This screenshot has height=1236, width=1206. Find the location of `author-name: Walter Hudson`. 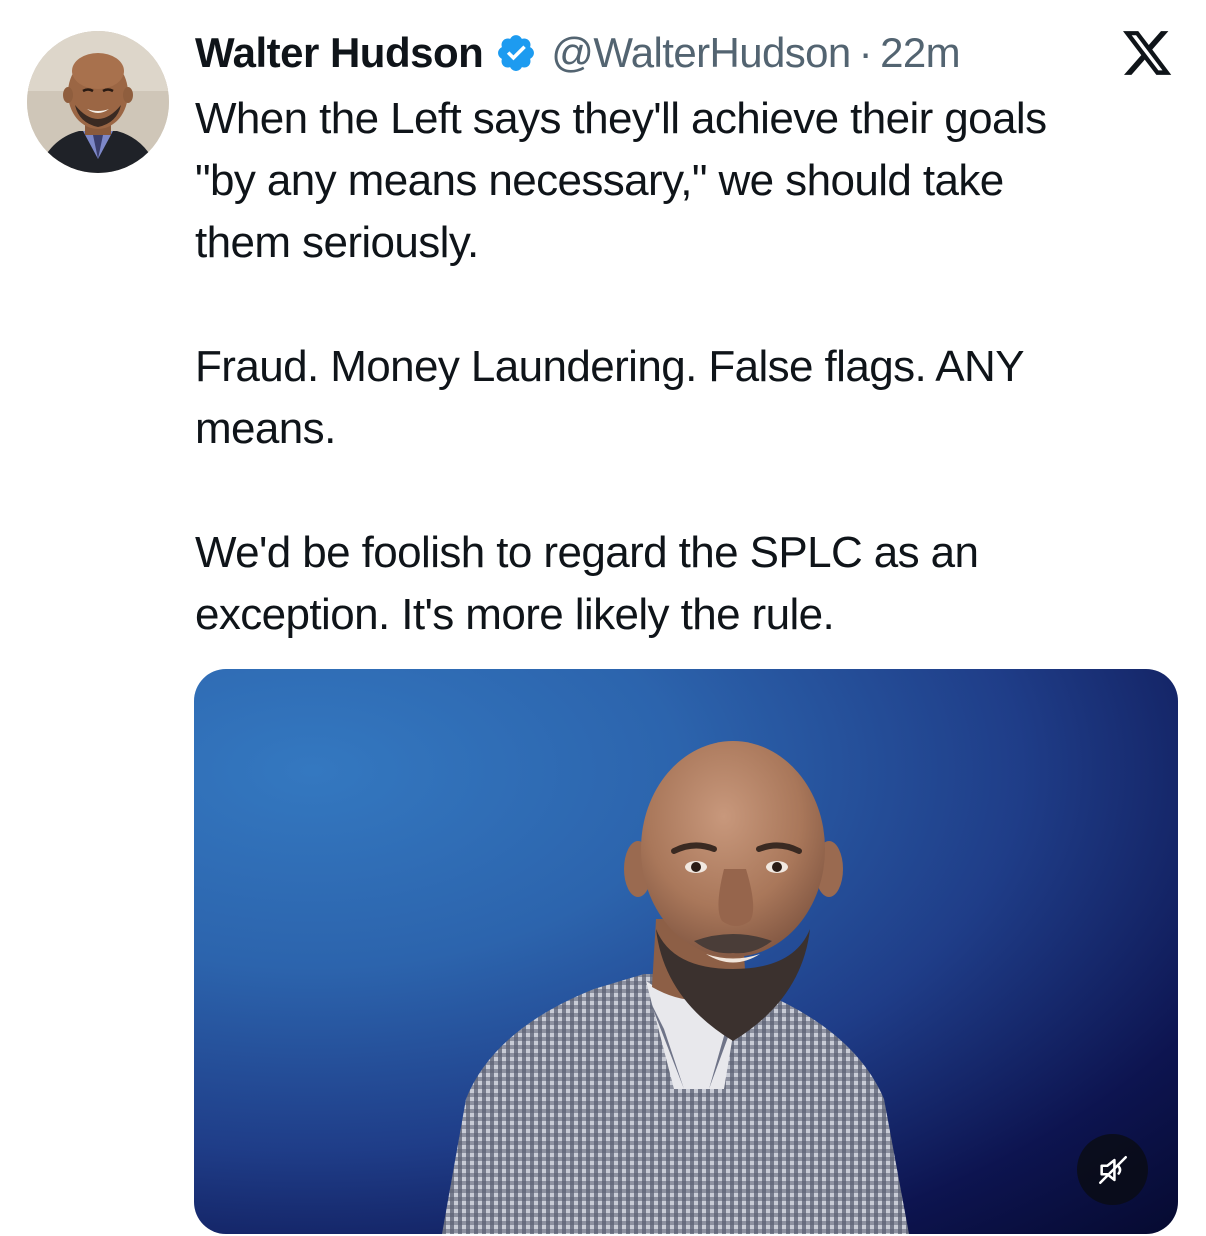

author-name: Walter Hudson is located at coordinates (339, 53).